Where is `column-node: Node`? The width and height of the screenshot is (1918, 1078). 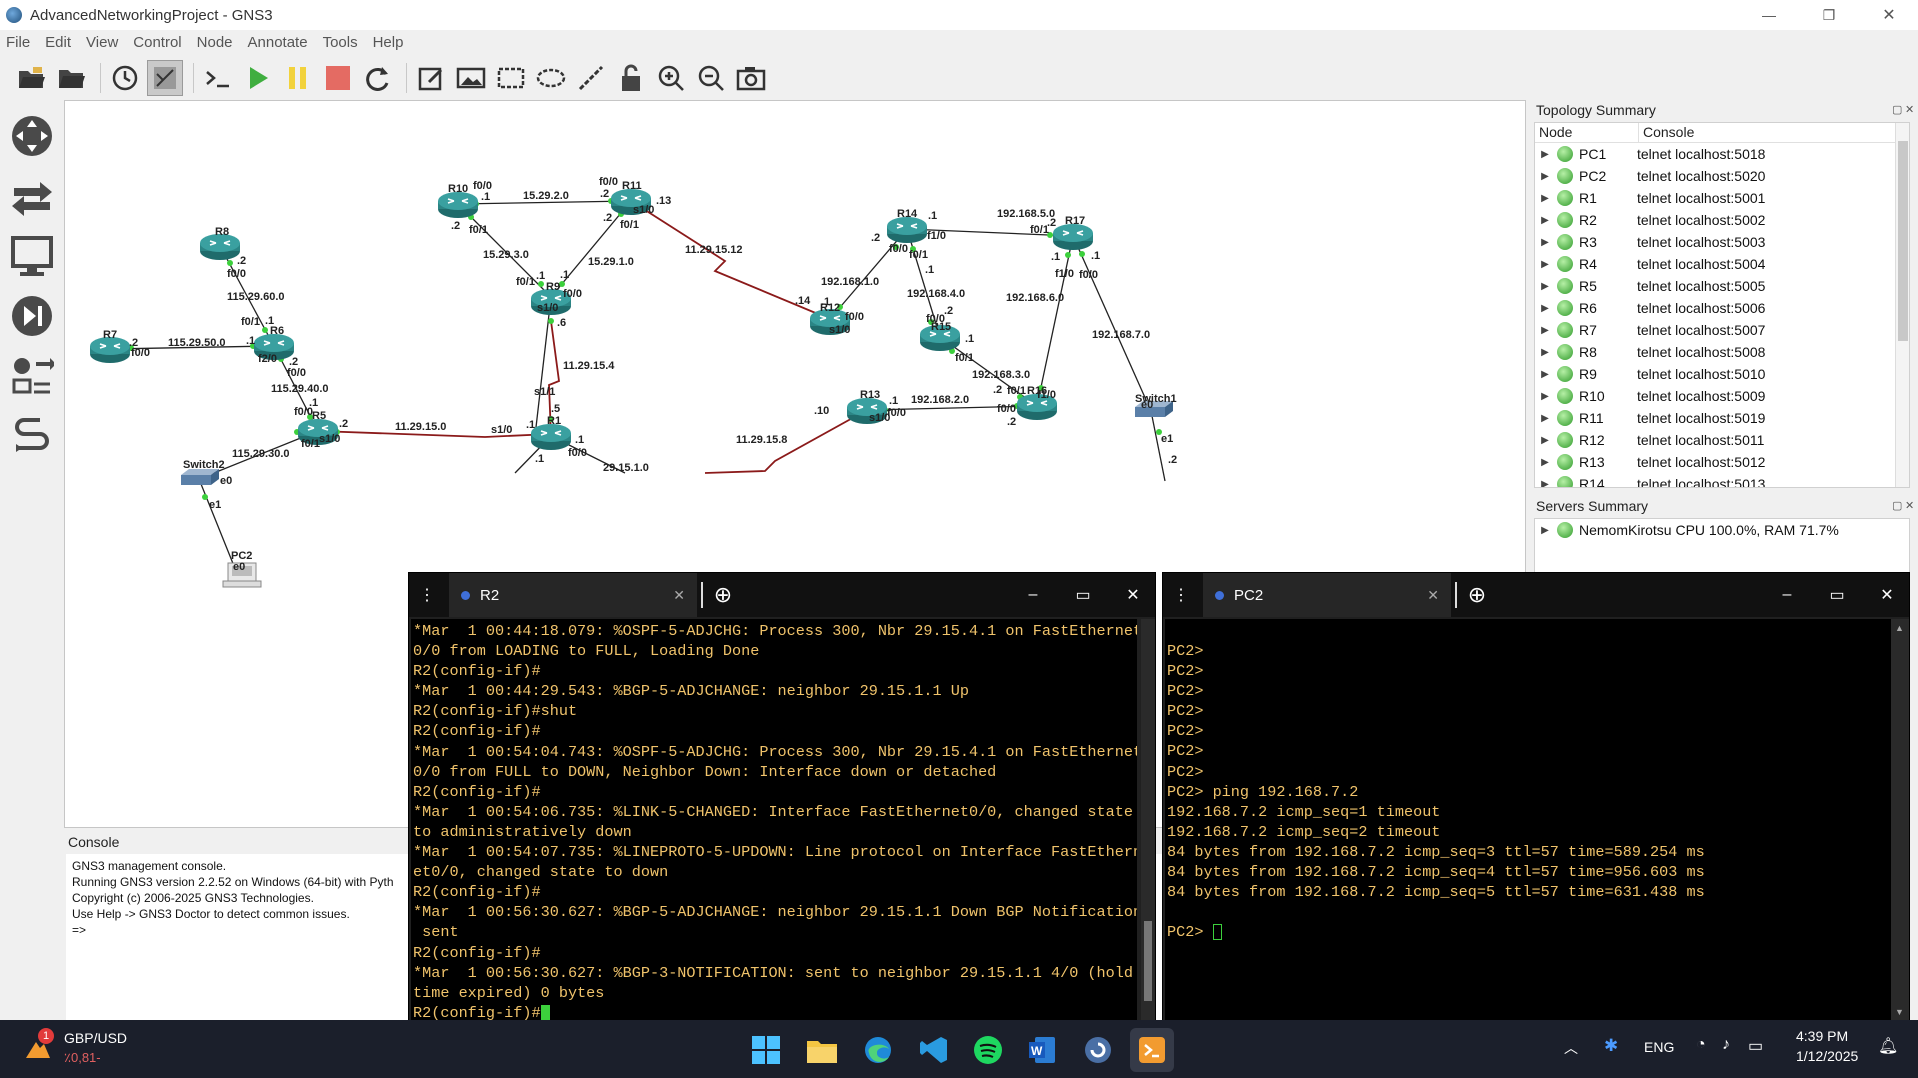
column-node: Node is located at coordinates (1587, 132).